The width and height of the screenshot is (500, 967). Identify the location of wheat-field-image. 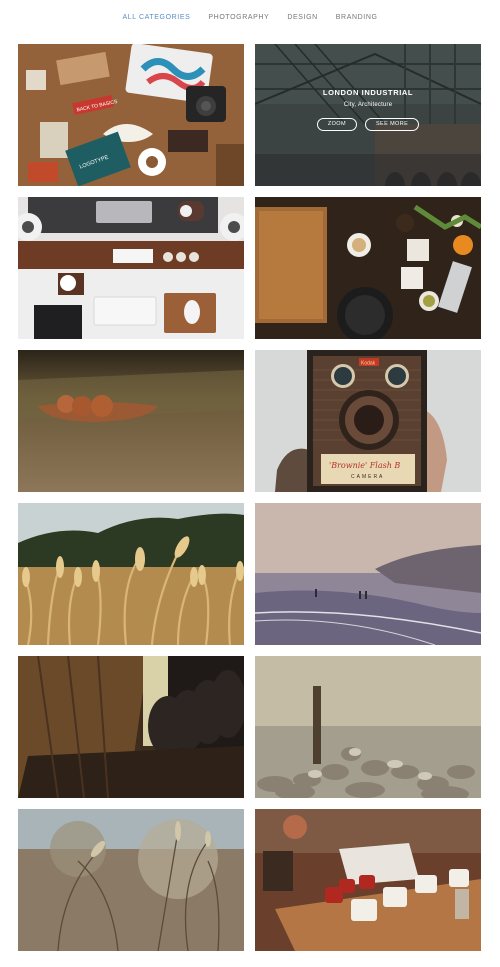
(131, 574).